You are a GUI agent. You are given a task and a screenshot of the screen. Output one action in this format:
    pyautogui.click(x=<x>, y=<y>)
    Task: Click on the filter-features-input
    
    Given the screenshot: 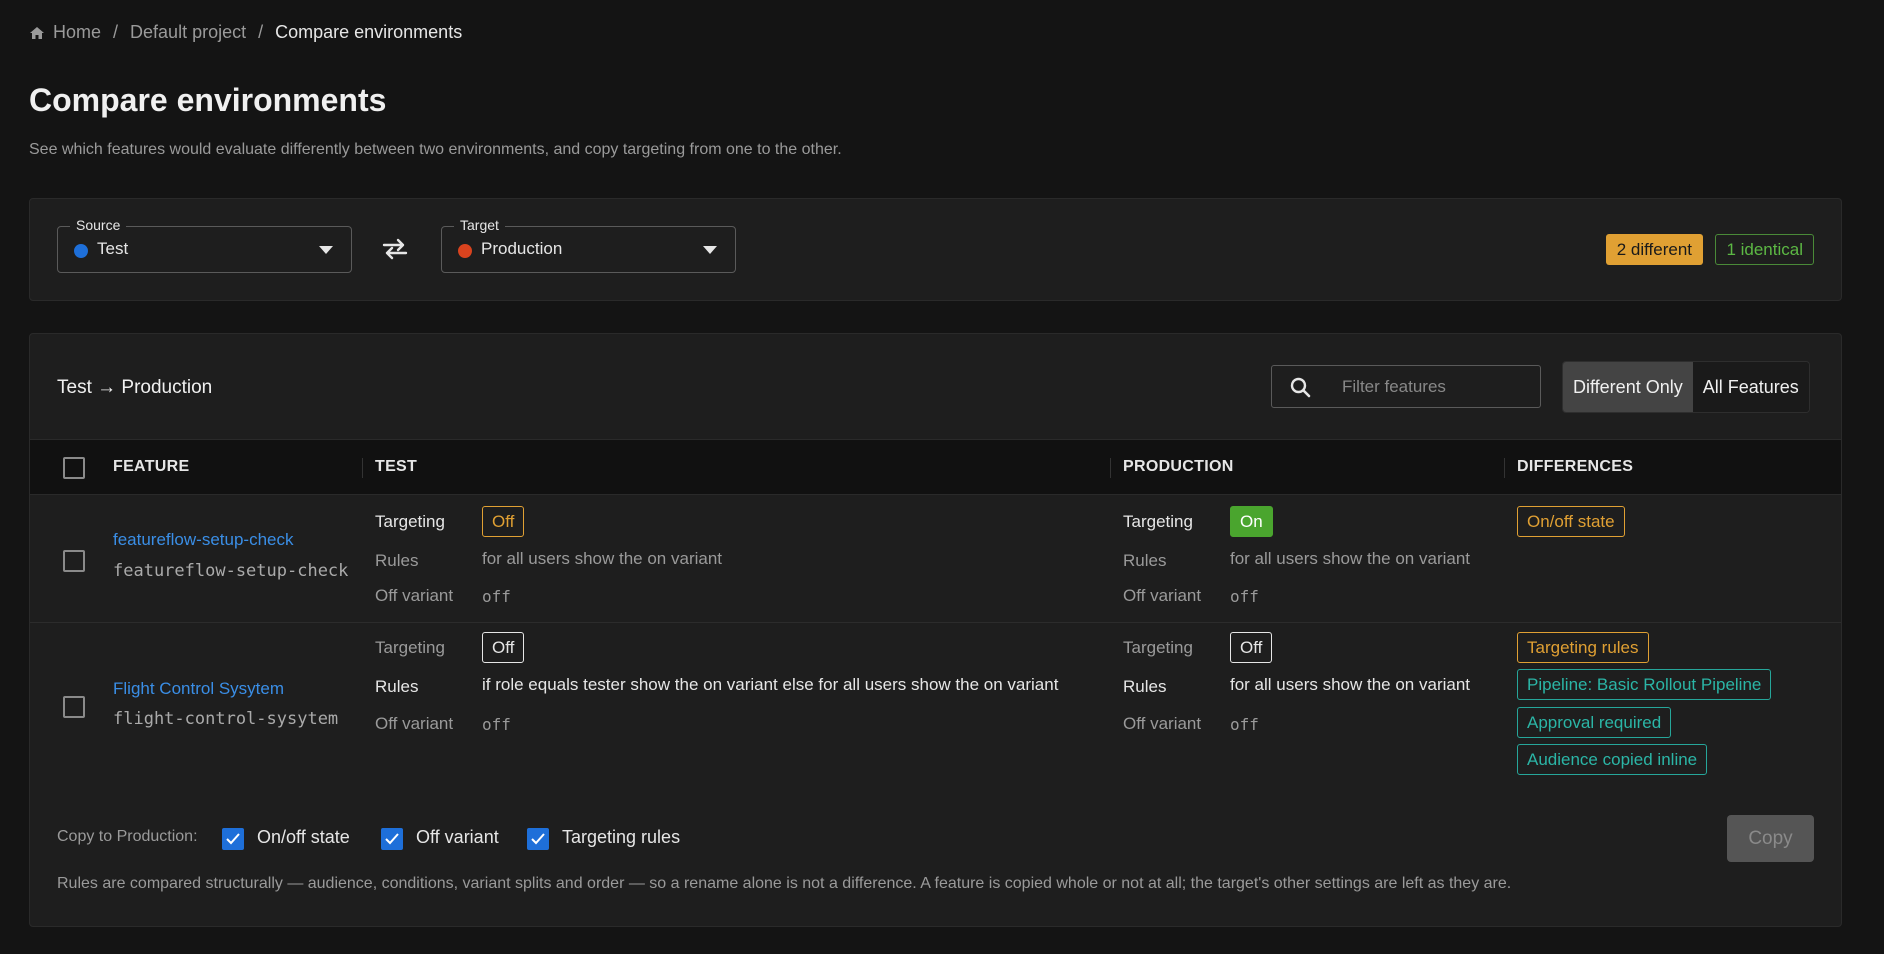 What is the action you would take?
    pyautogui.click(x=1437, y=386)
    